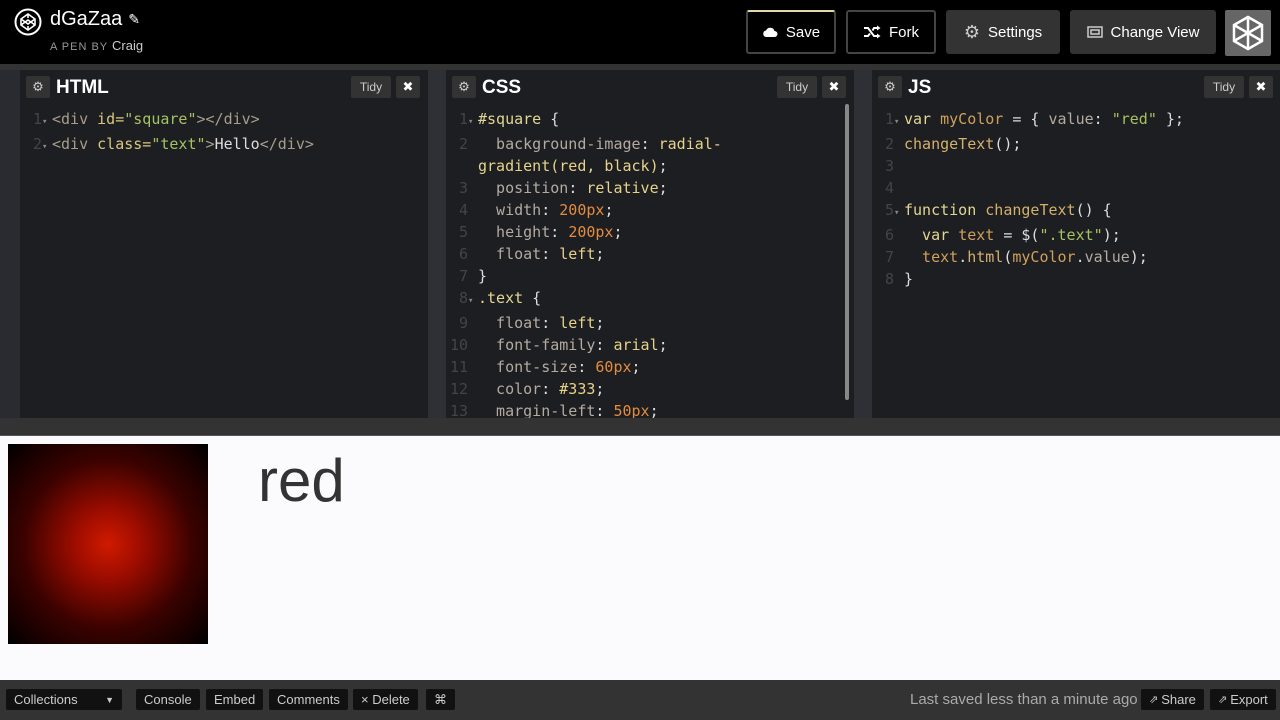  I want to click on fork-label: Fork, so click(904, 32).